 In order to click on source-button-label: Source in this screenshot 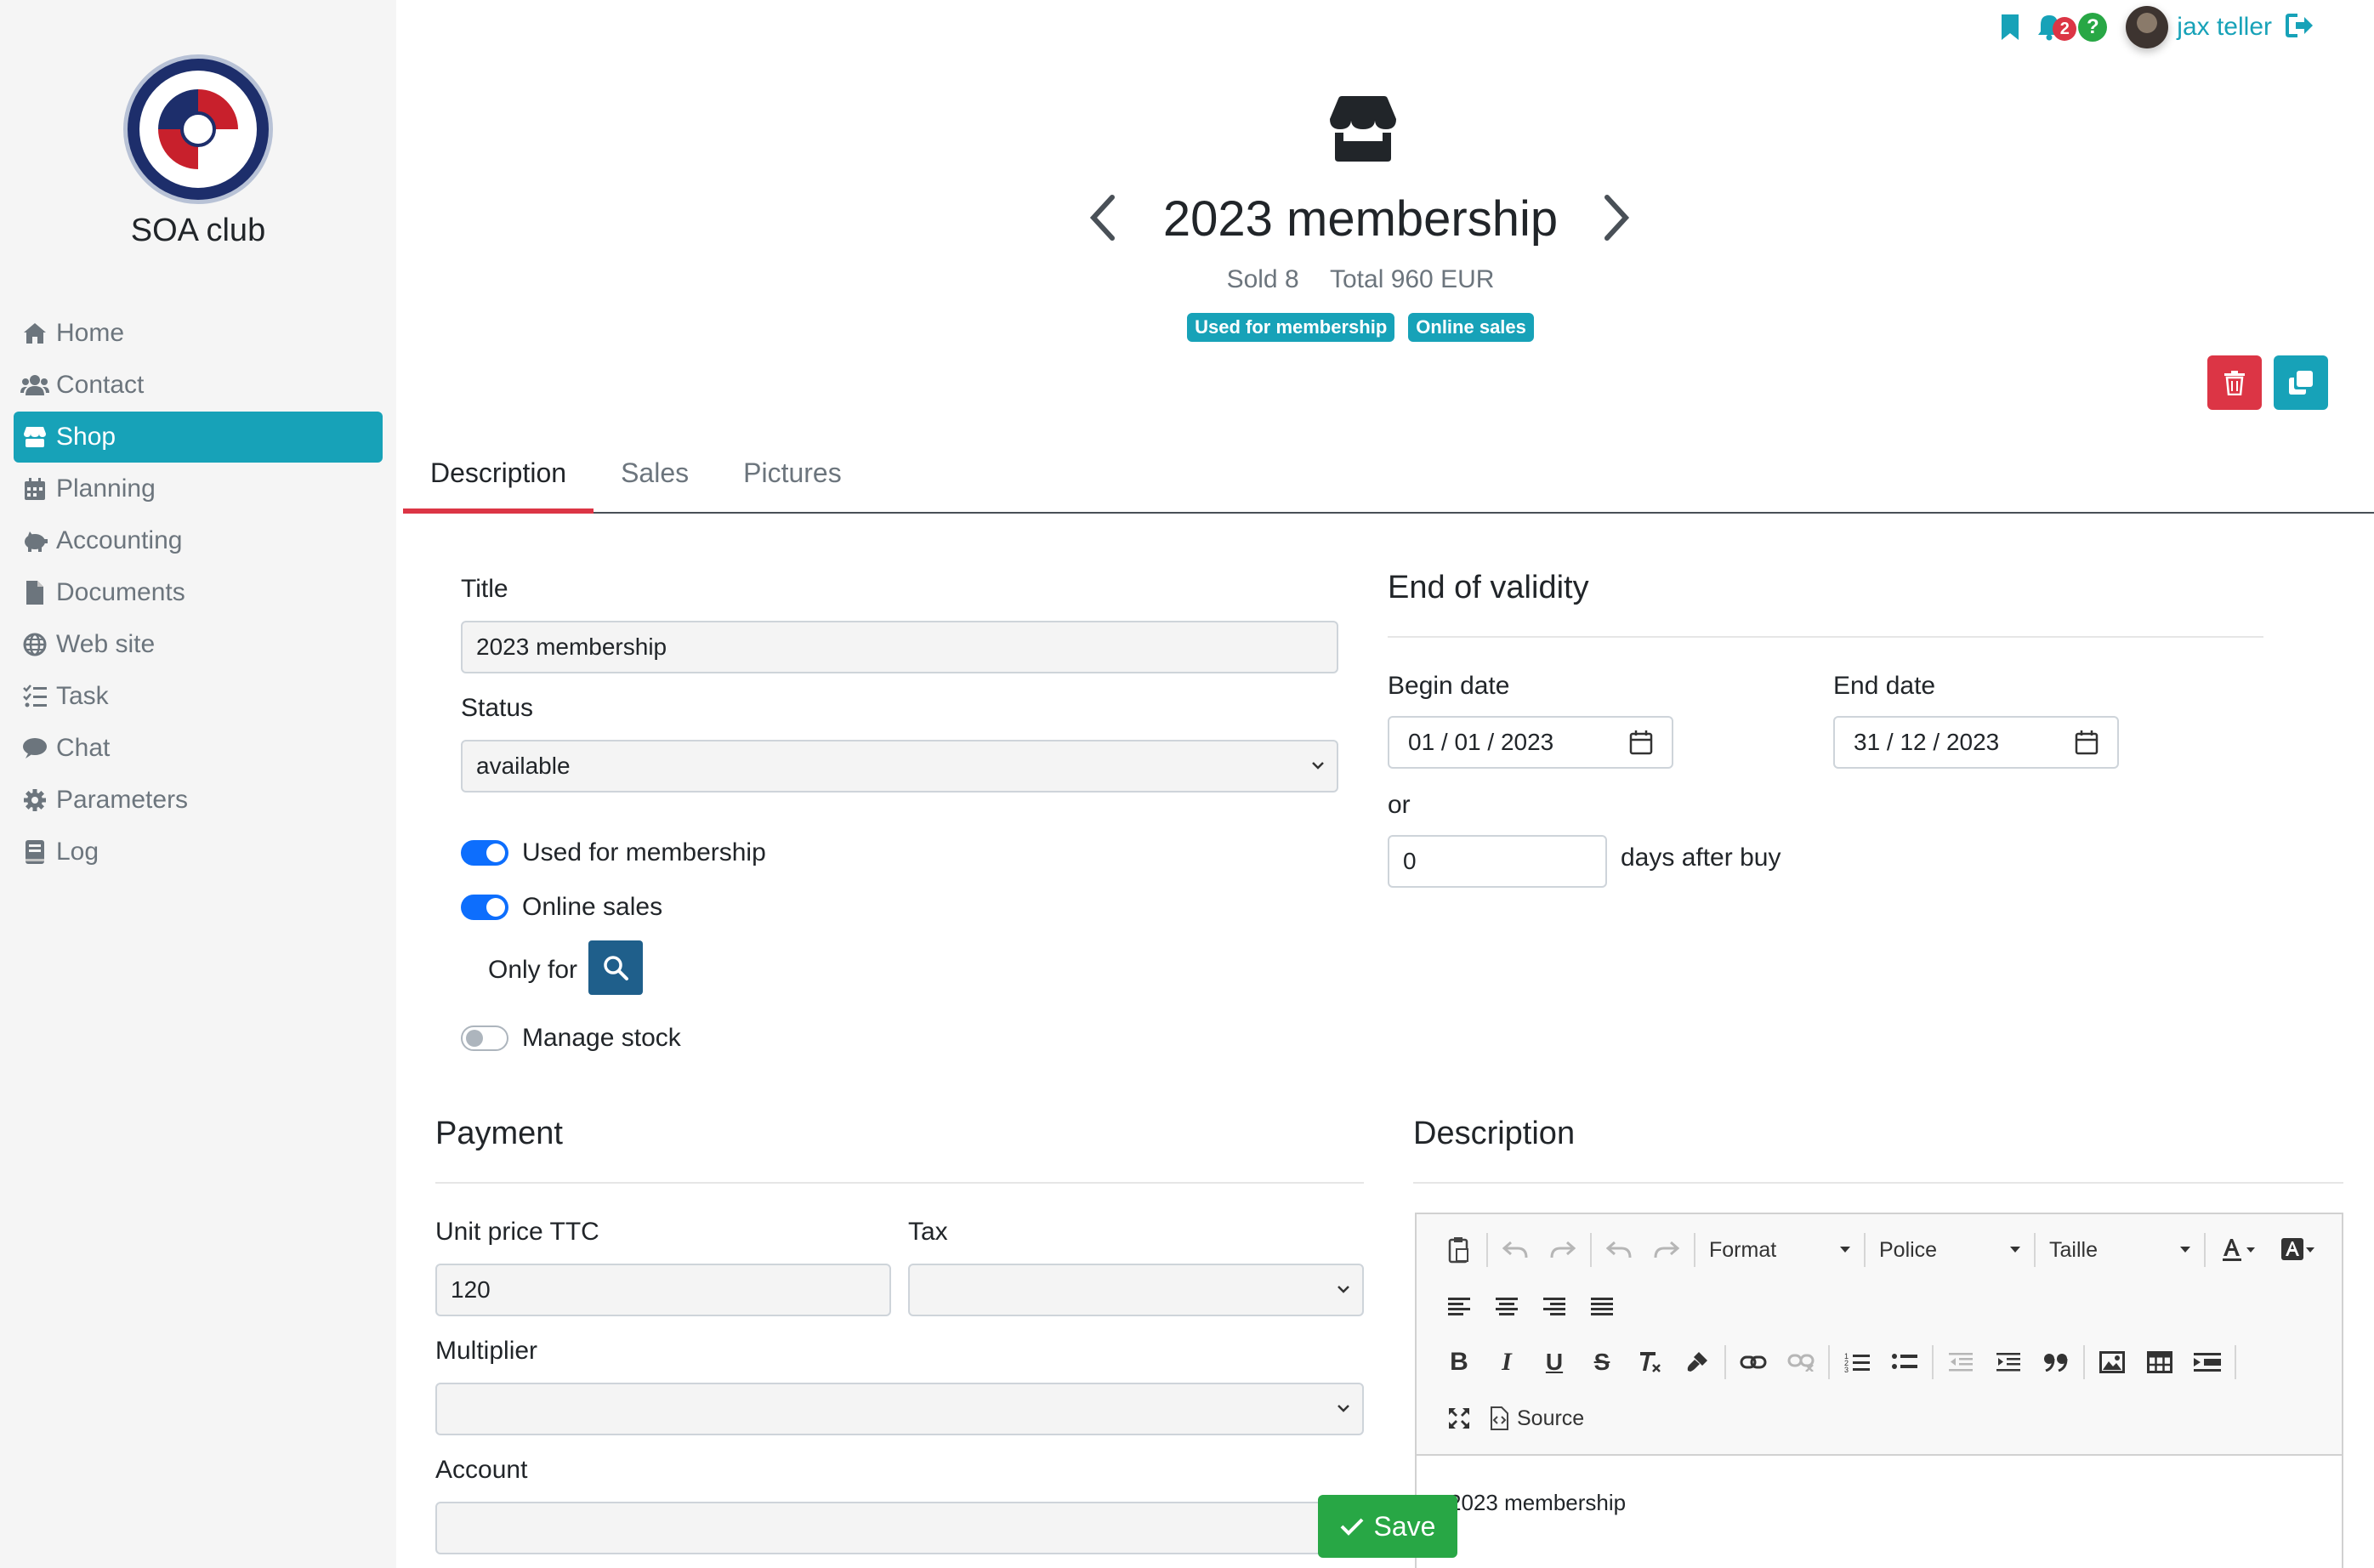, I will do `click(1551, 1418)`.